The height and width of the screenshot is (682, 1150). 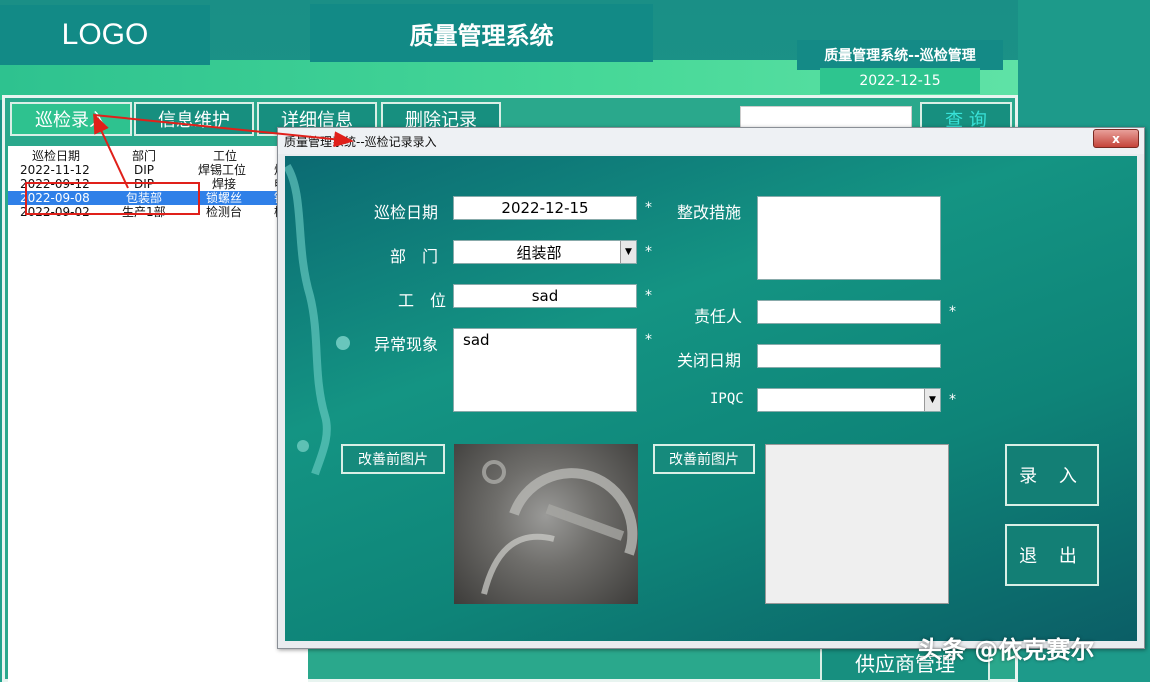 What do you see at coordinates (225, 156) in the screenshot?
I see `column-header: 工位` at bounding box center [225, 156].